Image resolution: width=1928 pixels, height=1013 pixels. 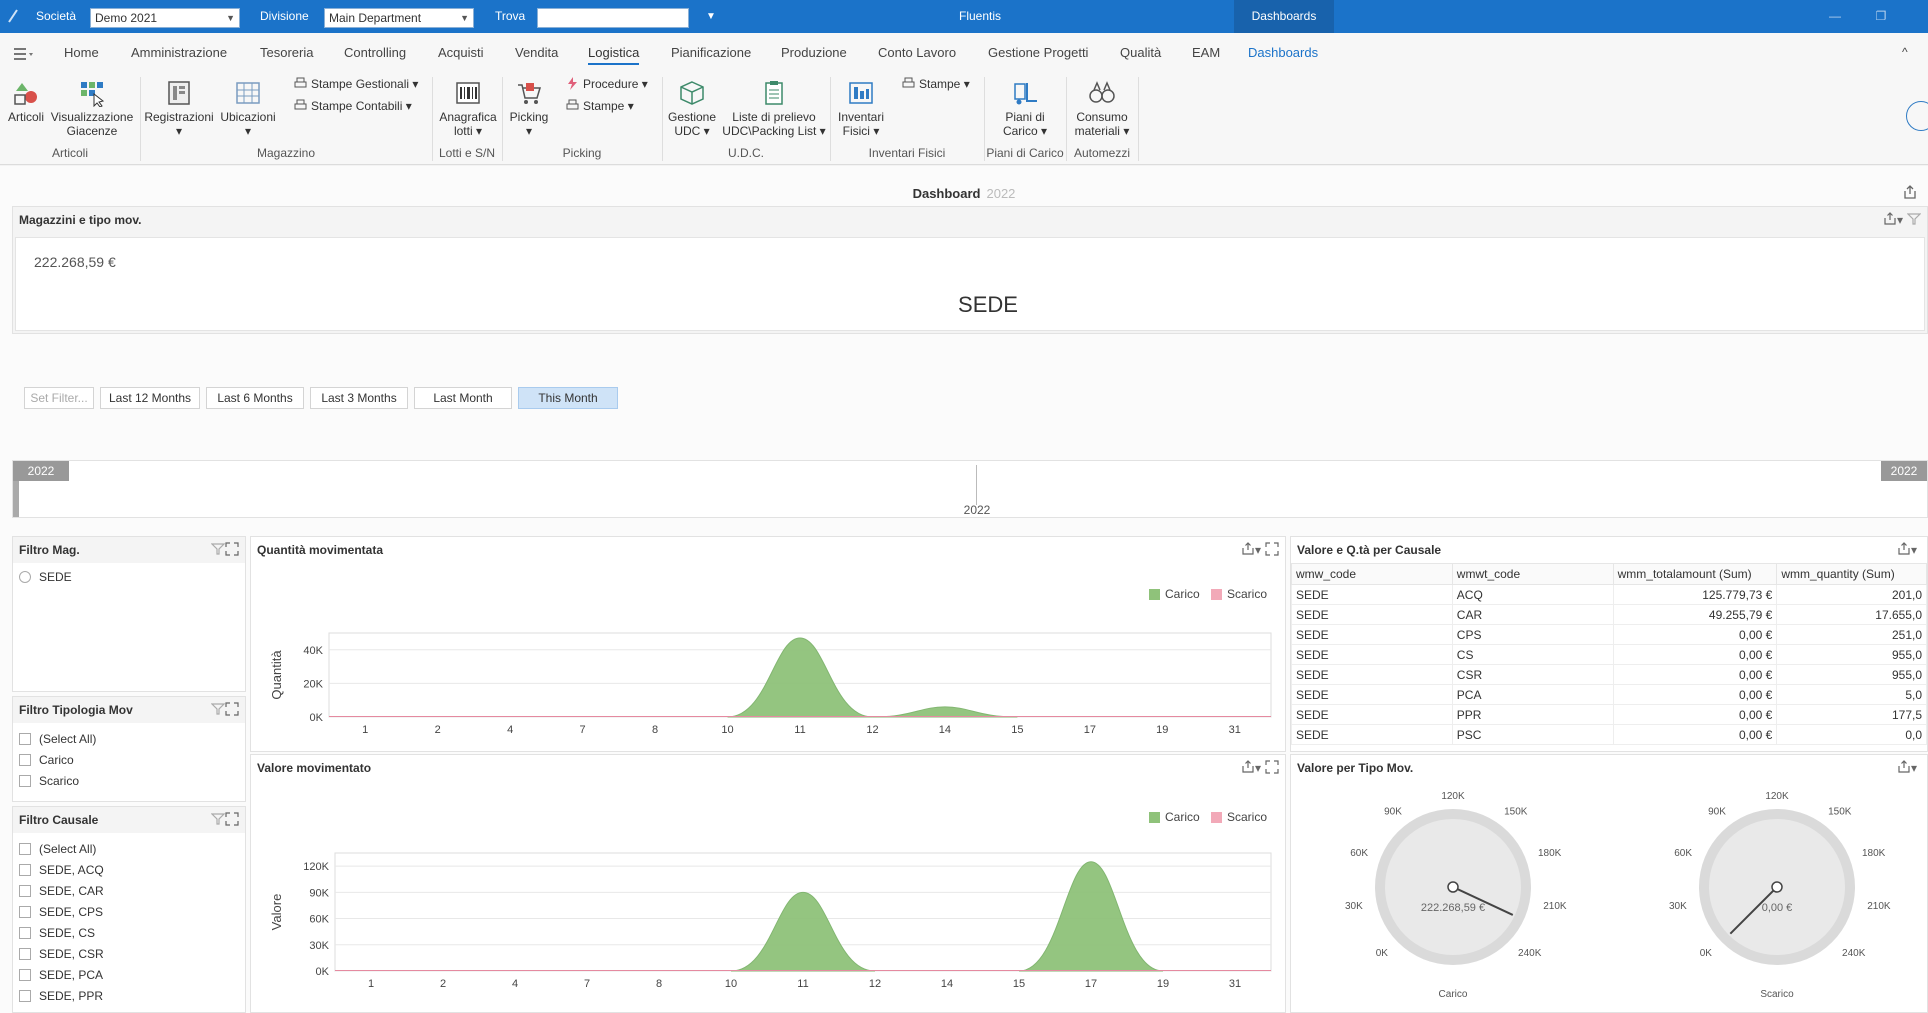 What do you see at coordinates (359, 398) in the screenshot?
I see `last-3-months-button: Last 3 Months` at bounding box center [359, 398].